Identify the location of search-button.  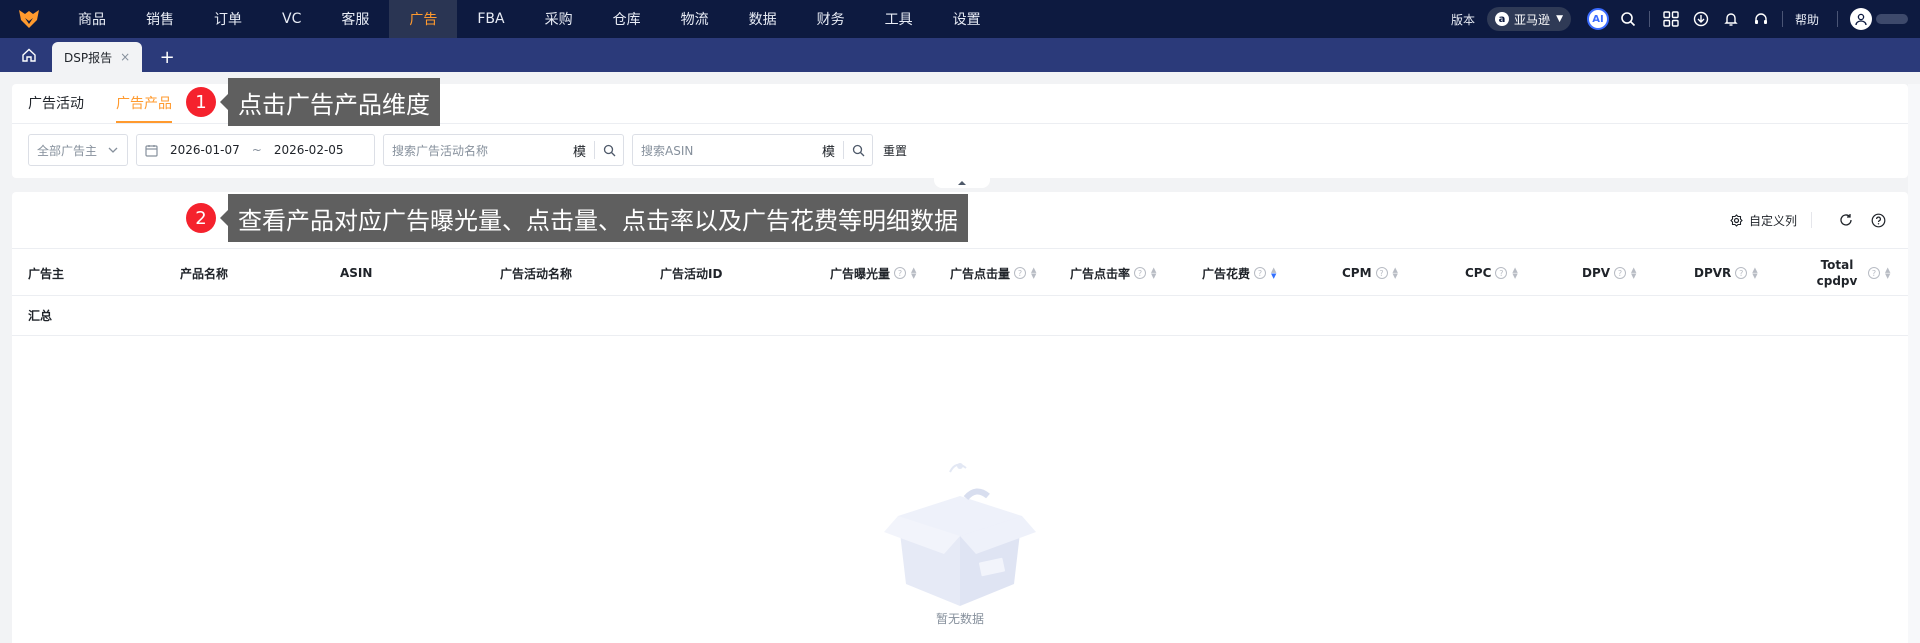
(1628, 19).